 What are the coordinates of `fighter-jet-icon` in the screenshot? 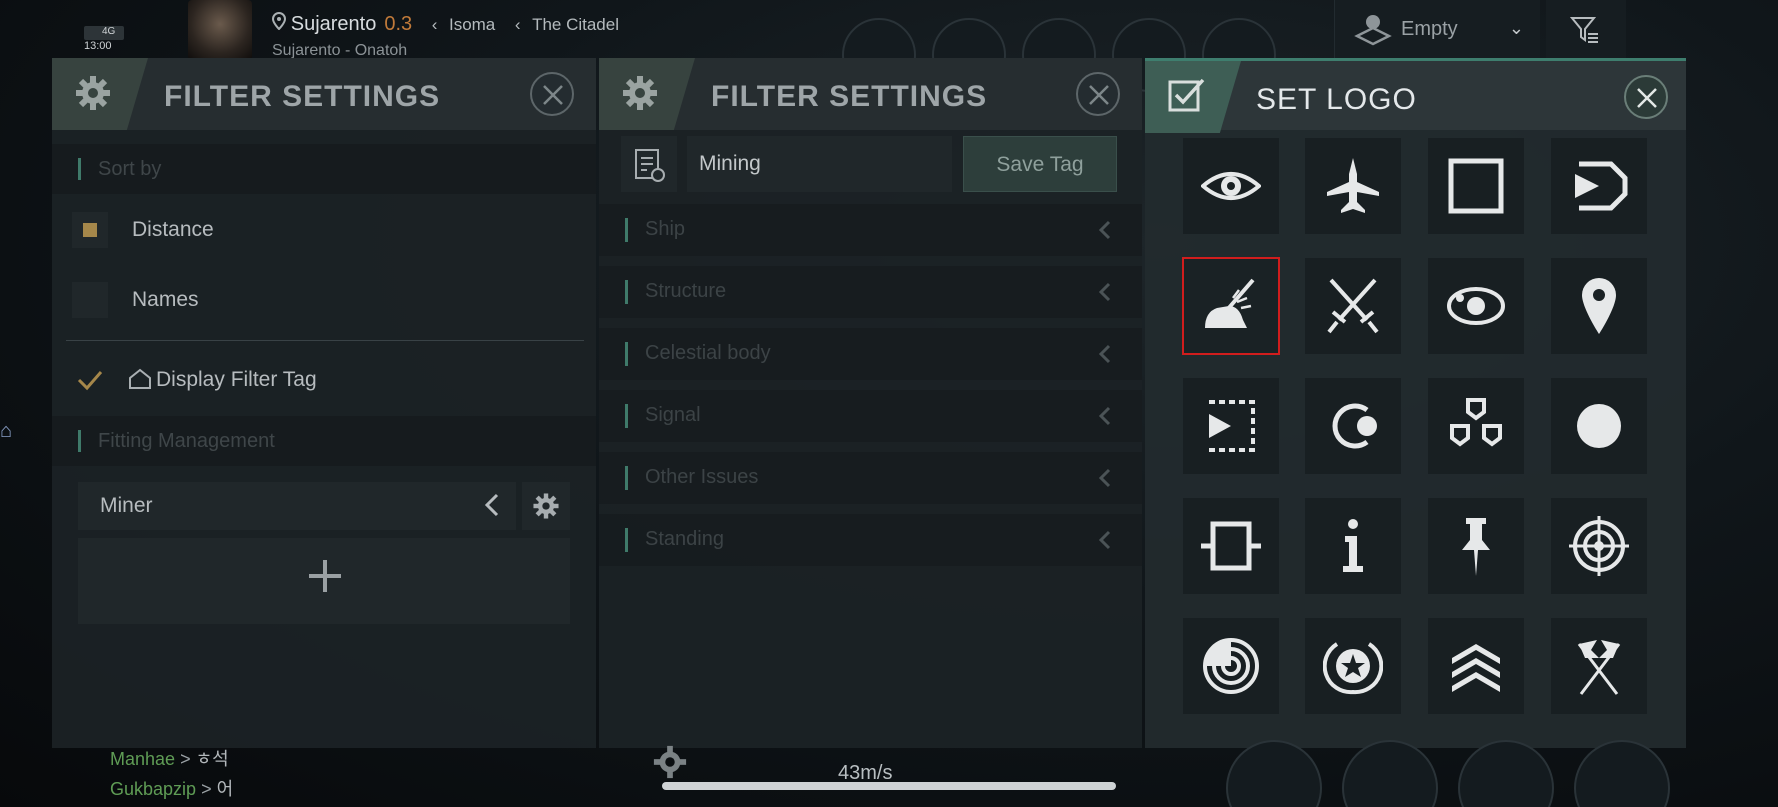 It's located at (1353, 185).